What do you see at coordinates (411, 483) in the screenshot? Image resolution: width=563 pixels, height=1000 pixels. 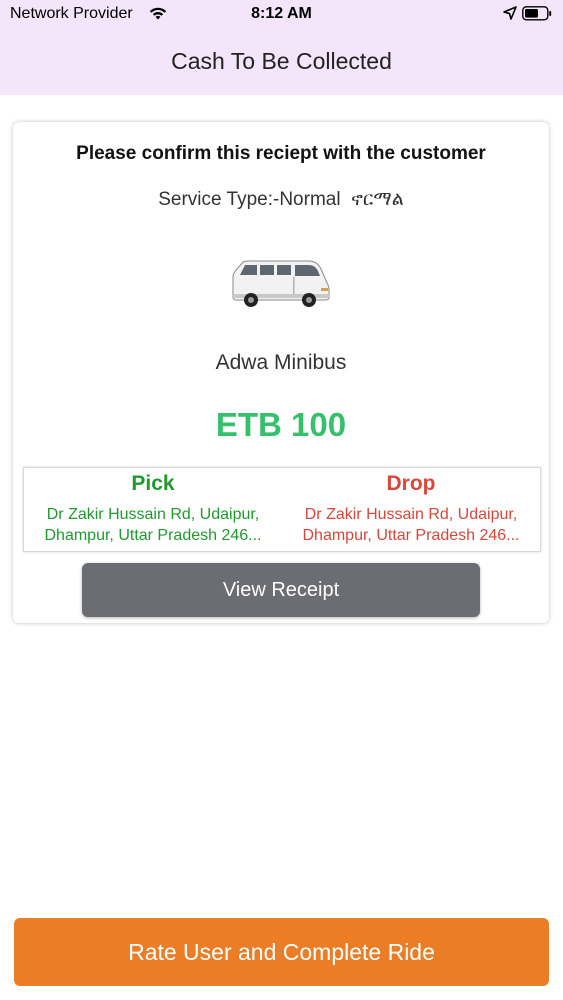 I see `drop-label: Drop` at bounding box center [411, 483].